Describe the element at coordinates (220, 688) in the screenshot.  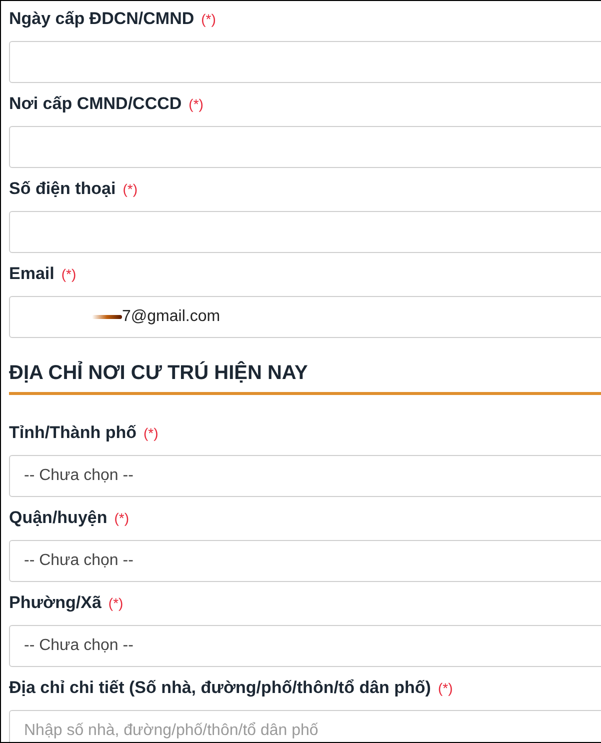
I see `field-label: Địa chỉ chi tiết (Số nhà, đường/phố/thôn/tổ dân phố)` at that location.